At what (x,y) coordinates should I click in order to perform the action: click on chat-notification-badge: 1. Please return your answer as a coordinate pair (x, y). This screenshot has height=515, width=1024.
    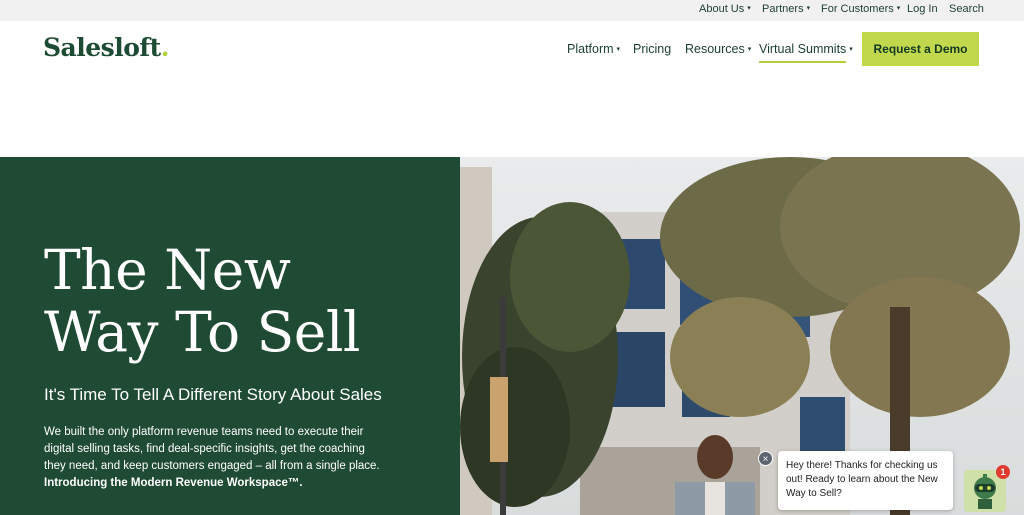
    Looking at the image, I should click on (1003, 472).